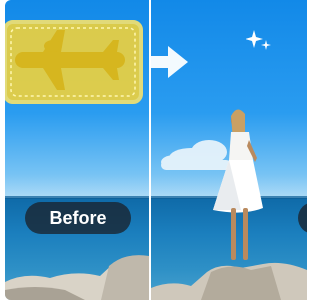  What do you see at coordinates (258, 40) in the screenshot?
I see `sparkle-icon` at bounding box center [258, 40].